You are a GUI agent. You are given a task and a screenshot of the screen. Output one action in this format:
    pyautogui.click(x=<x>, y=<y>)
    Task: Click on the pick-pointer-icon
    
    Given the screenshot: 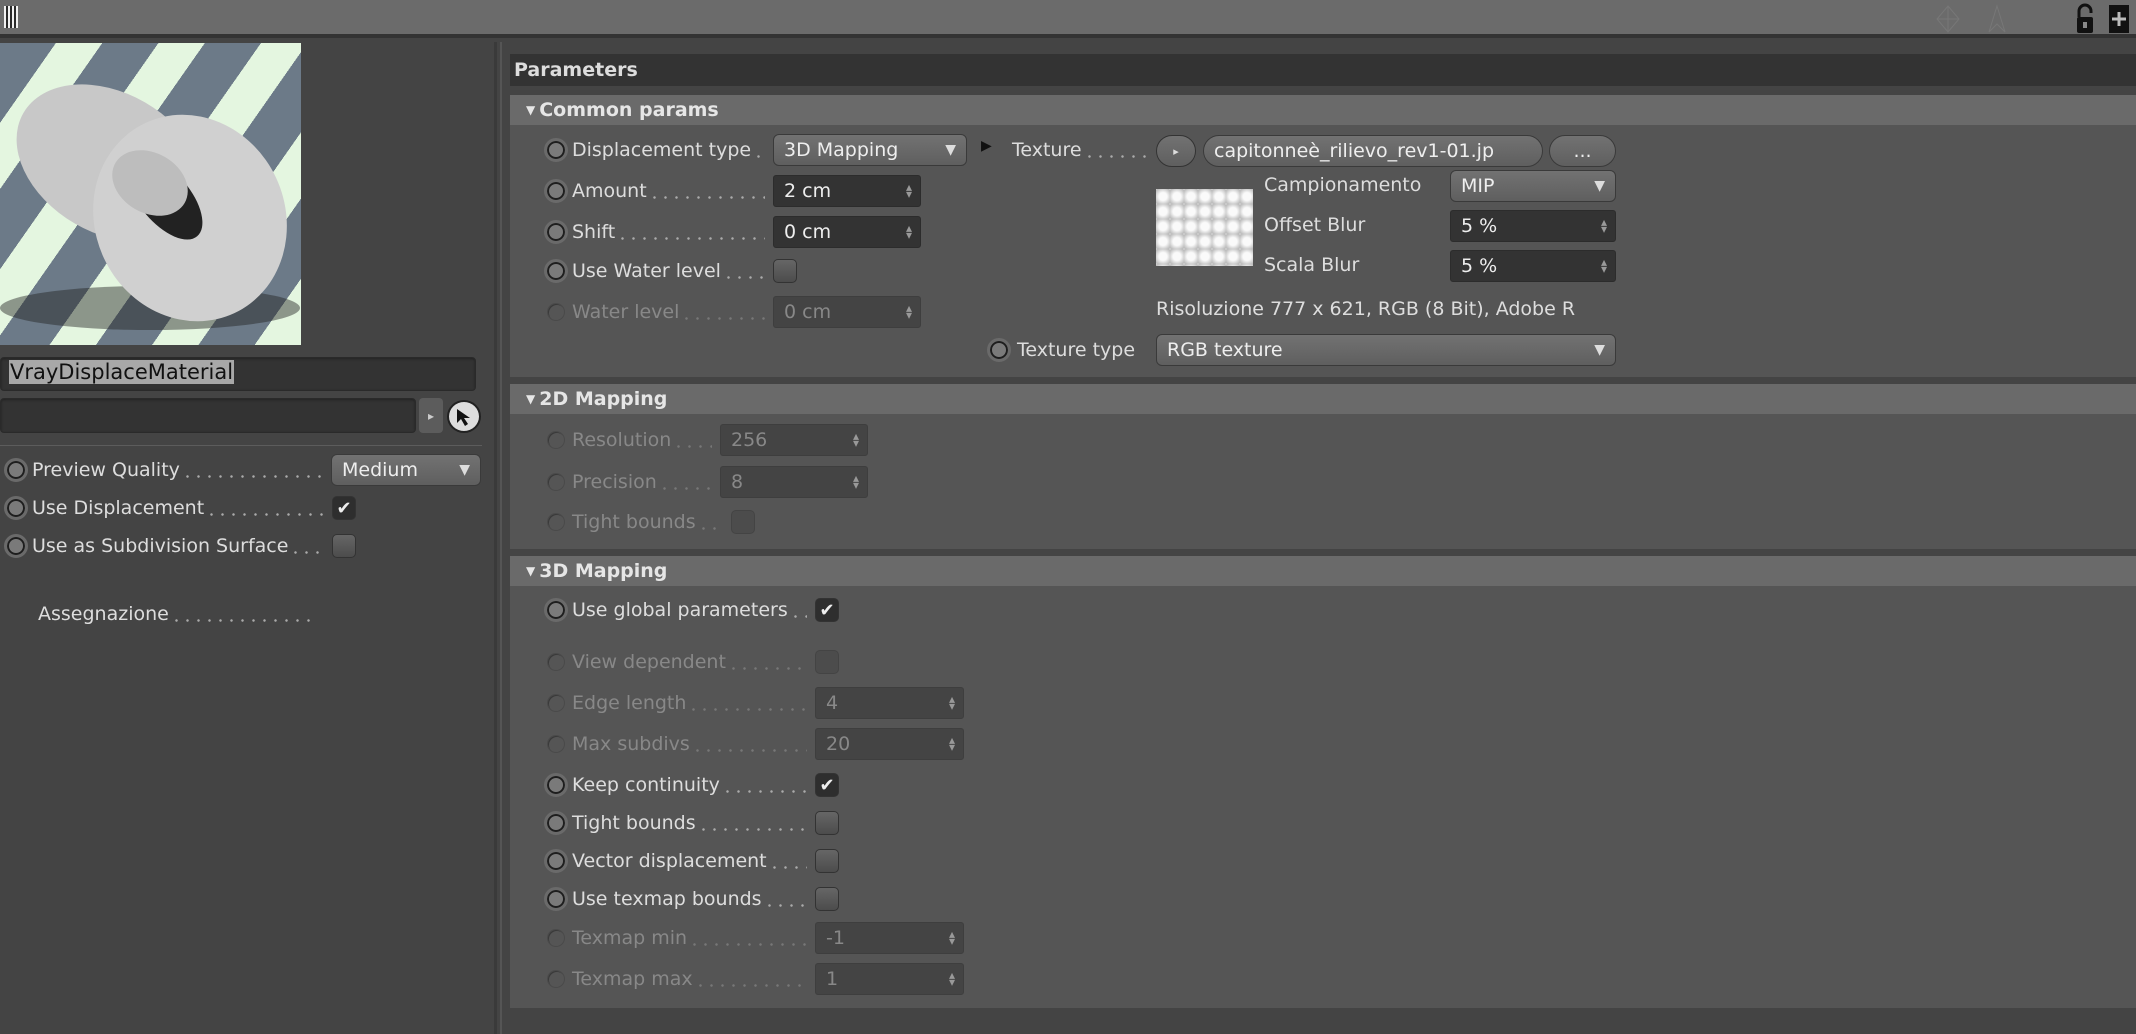 What is the action you would take?
    pyautogui.click(x=464, y=416)
    